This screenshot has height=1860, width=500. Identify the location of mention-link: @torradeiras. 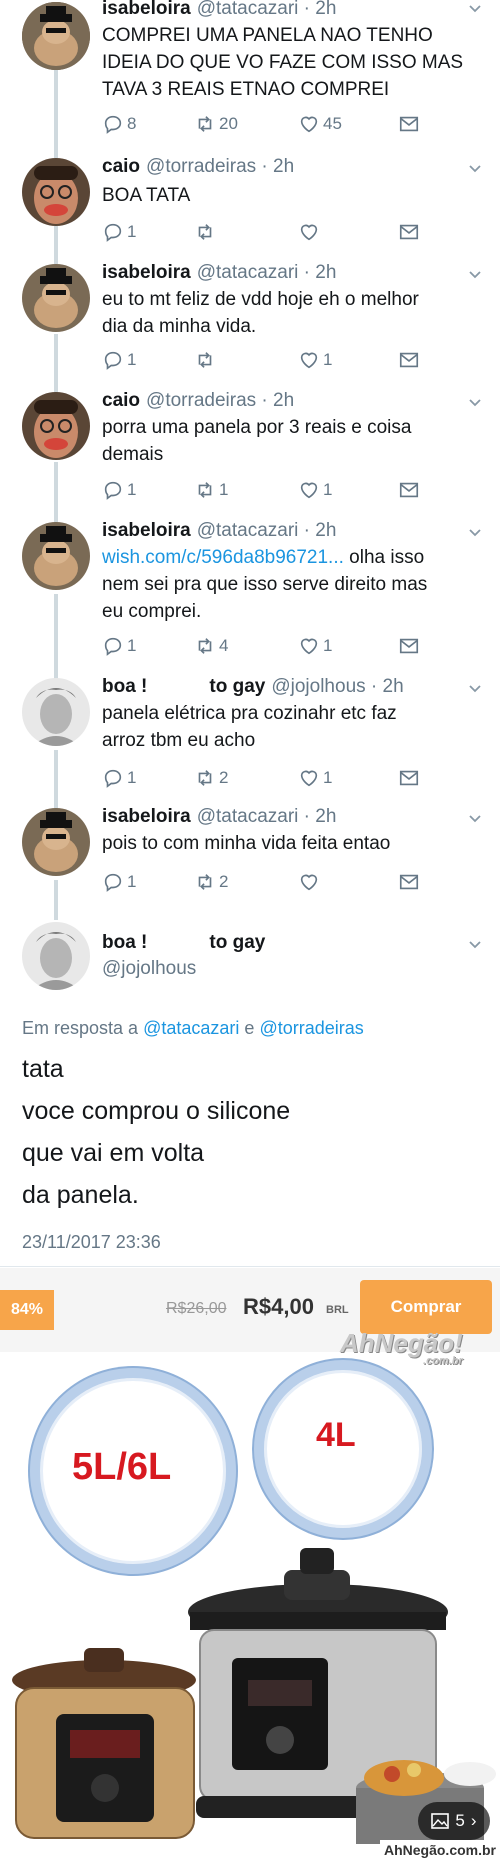
(311, 1028).